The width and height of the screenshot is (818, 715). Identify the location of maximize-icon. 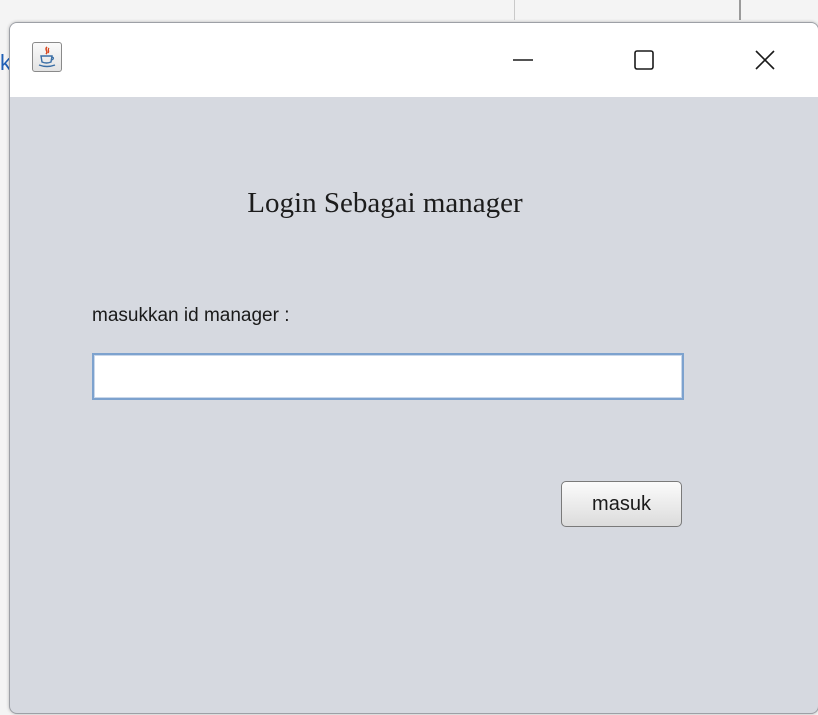
(644, 60).